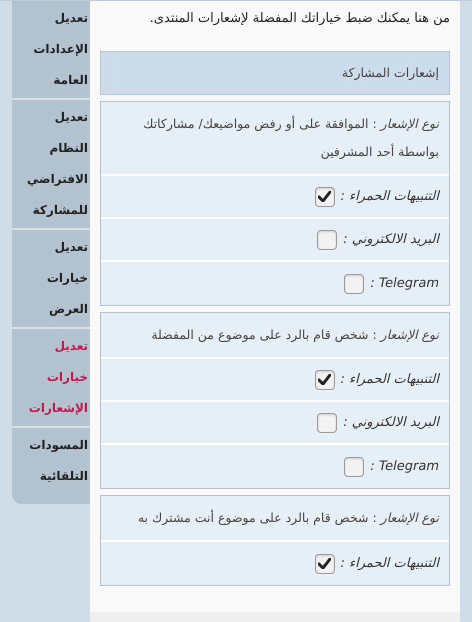 This screenshot has width=472, height=622. I want to click on sidebar-item: تعديل النظام الافتراضي للمشاركة, so click(51, 163).